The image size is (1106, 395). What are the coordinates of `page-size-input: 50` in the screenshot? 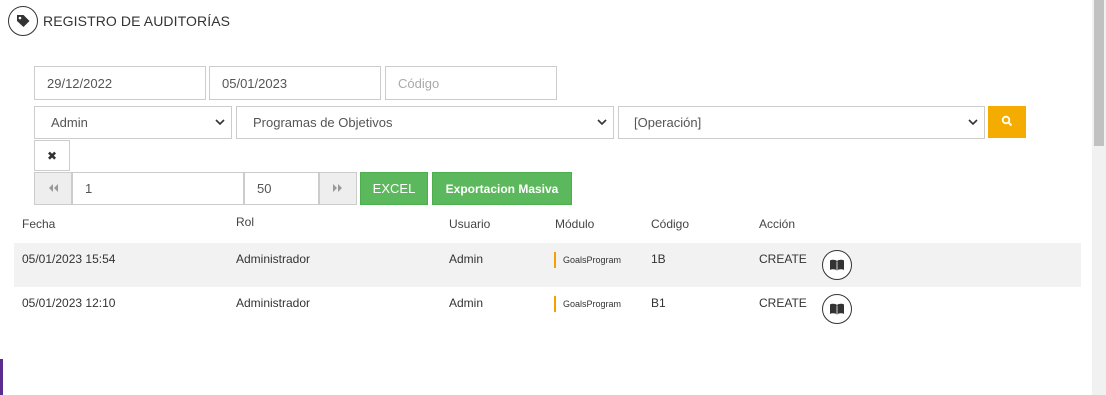 It's located at (281, 188).